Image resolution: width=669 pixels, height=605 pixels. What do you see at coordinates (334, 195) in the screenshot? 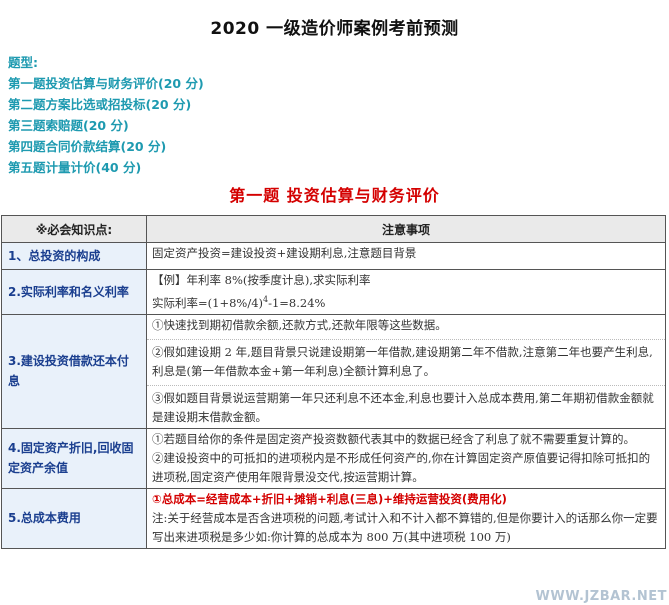
I see `section-title: 第一题 投资估算与财务评价` at bounding box center [334, 195].